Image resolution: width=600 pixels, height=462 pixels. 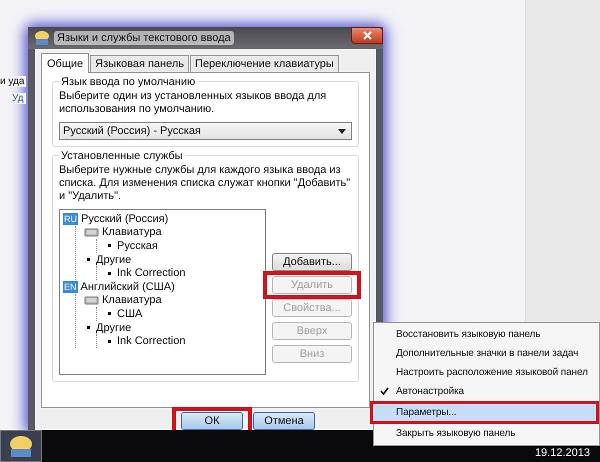 What do you see at coordinates (137, 246) in the screenshot?
I see `tree-item: Русская` at bounding box center [137, 246].